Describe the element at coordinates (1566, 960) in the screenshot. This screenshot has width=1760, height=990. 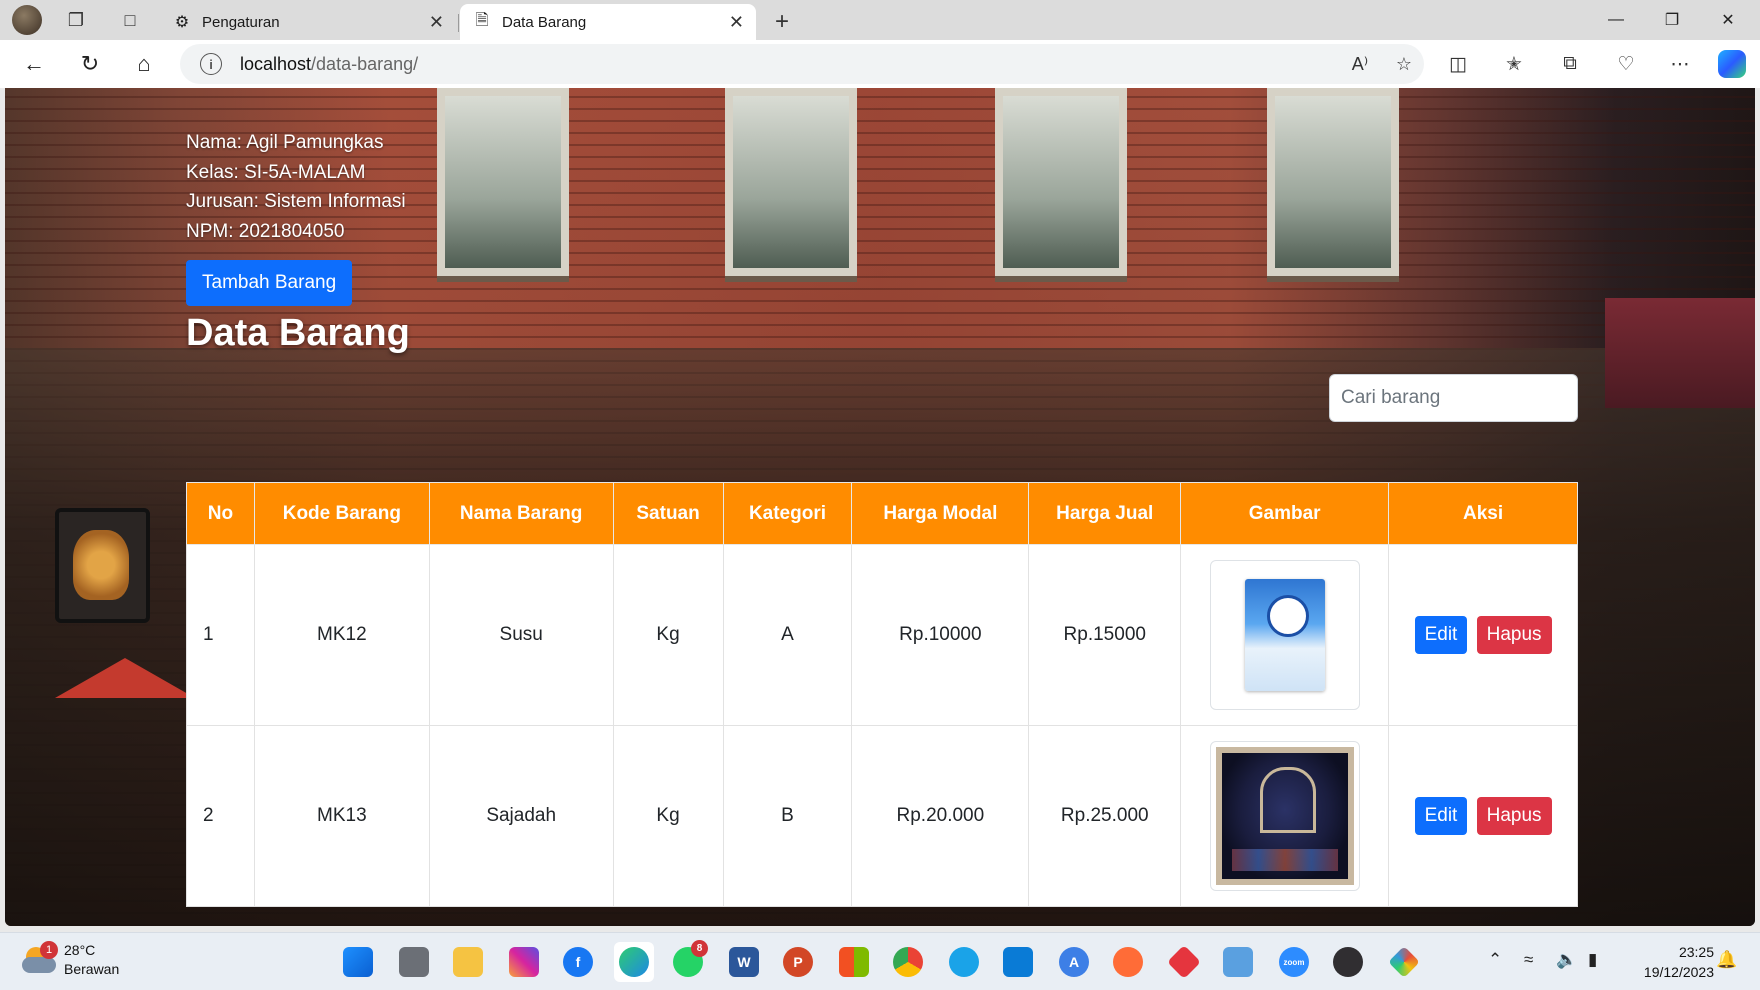
I see `volume-icon: 🔈` at that location.